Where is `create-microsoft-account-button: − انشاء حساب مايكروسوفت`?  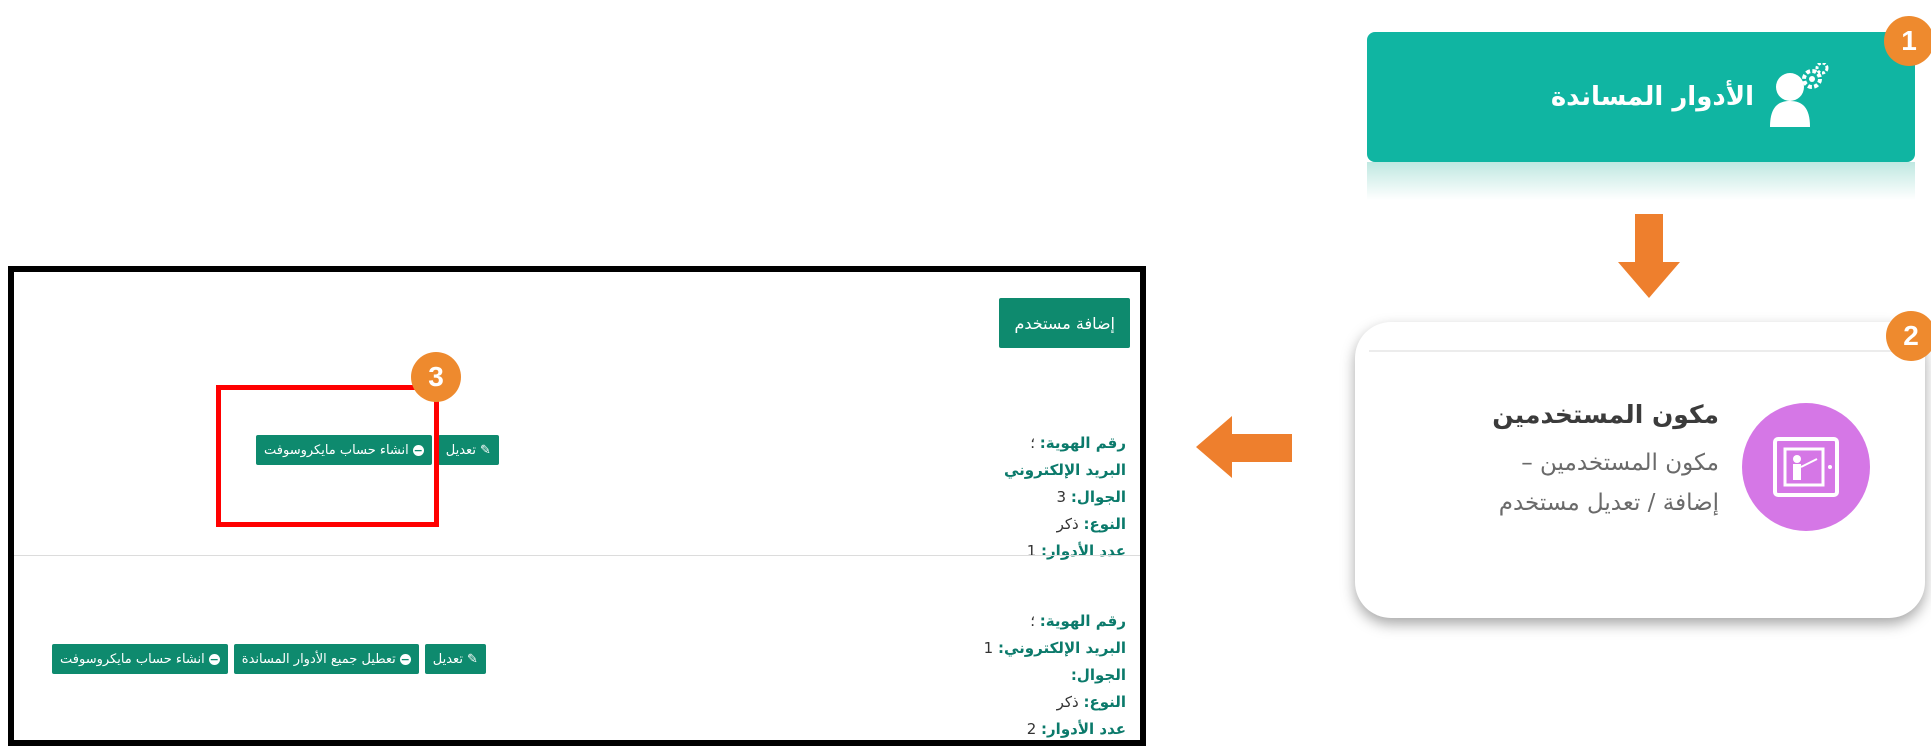
create-microsoft-account-button: − انشاء حساب مايكروسوفت is located at coordinates (140, 659).